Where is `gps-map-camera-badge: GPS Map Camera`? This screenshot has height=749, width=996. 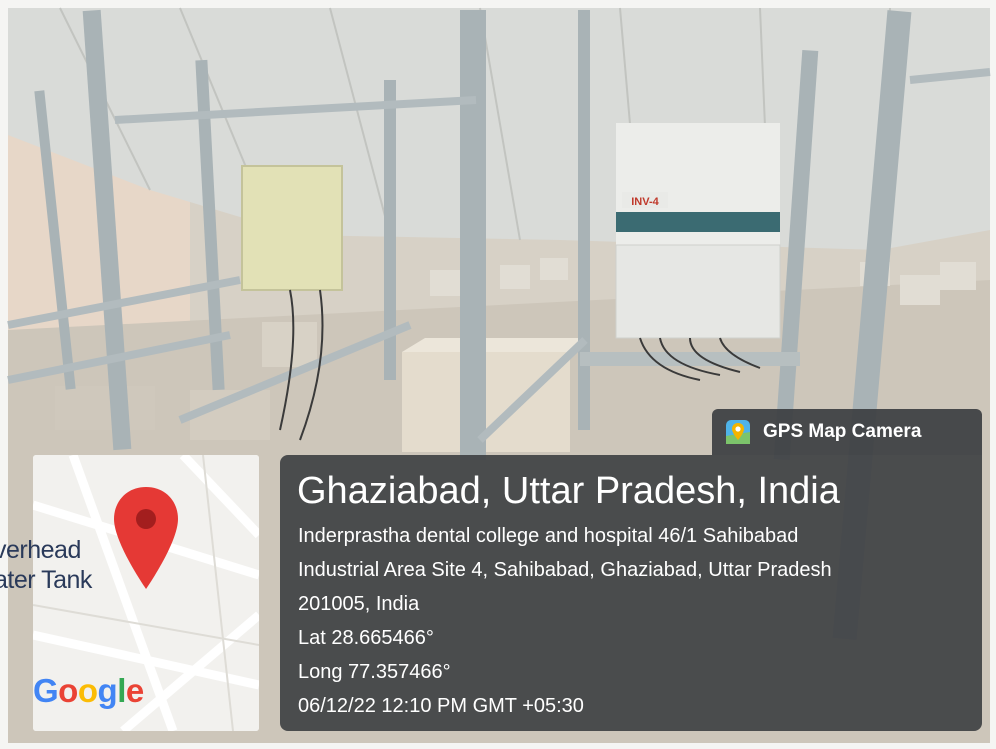 gps-map-camera-badge: GPS Map Camera is located at coordinates (847, 432).